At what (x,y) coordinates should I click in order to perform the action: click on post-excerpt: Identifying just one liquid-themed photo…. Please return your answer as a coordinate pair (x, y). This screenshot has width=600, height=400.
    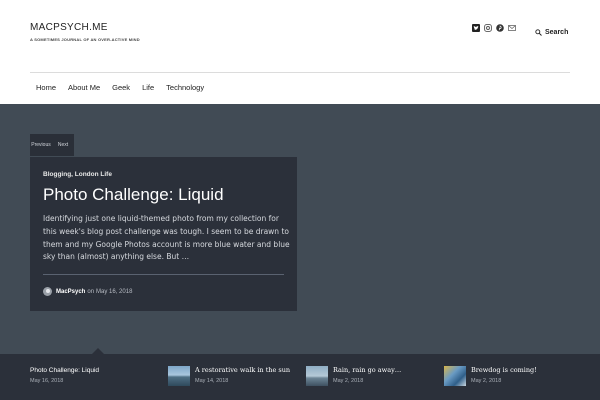
    Looking at the image, I should click on (166, 238).